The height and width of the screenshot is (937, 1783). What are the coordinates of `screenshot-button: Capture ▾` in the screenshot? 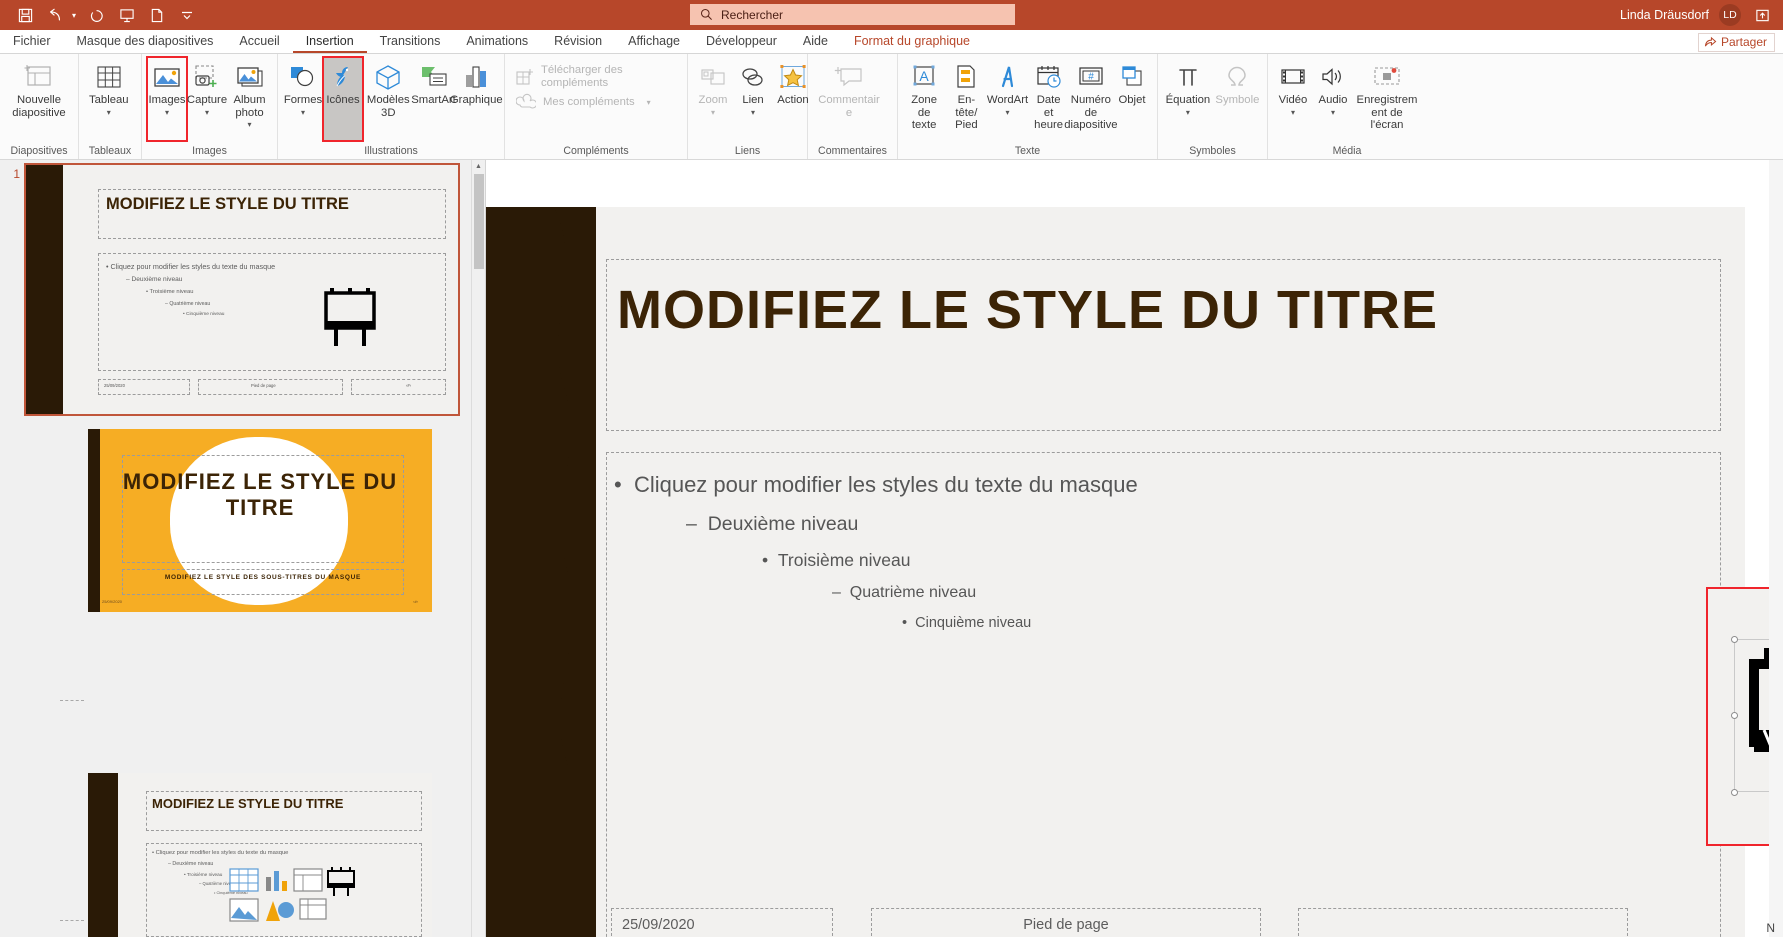 It's located at (207, 99).